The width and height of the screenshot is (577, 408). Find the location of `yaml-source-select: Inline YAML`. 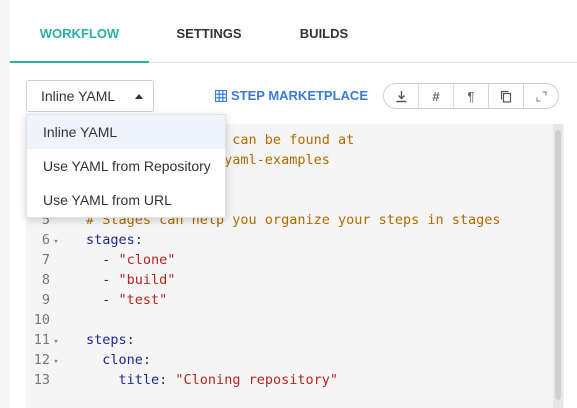

yaml-source-select: Inline YAML is located at coordinates (90, 96).